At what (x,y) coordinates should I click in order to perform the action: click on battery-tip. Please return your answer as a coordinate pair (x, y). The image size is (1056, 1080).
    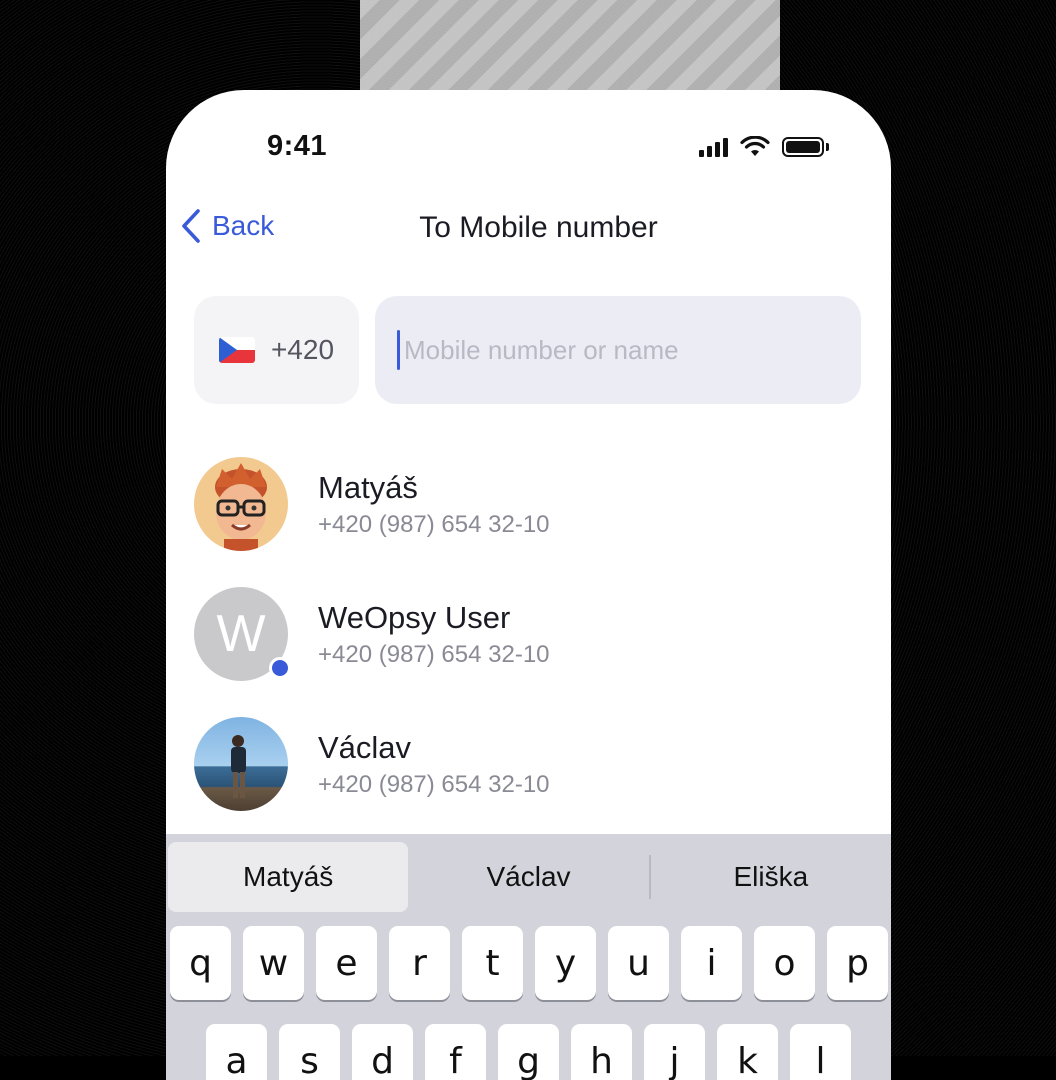
    Looking at the image, I should click on (827, 147).